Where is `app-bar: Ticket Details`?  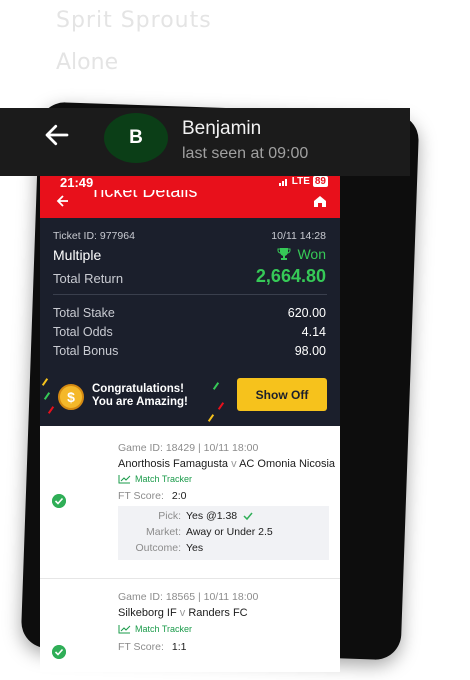
app-bar: Ticket Details is located at coordinates (190, 204).